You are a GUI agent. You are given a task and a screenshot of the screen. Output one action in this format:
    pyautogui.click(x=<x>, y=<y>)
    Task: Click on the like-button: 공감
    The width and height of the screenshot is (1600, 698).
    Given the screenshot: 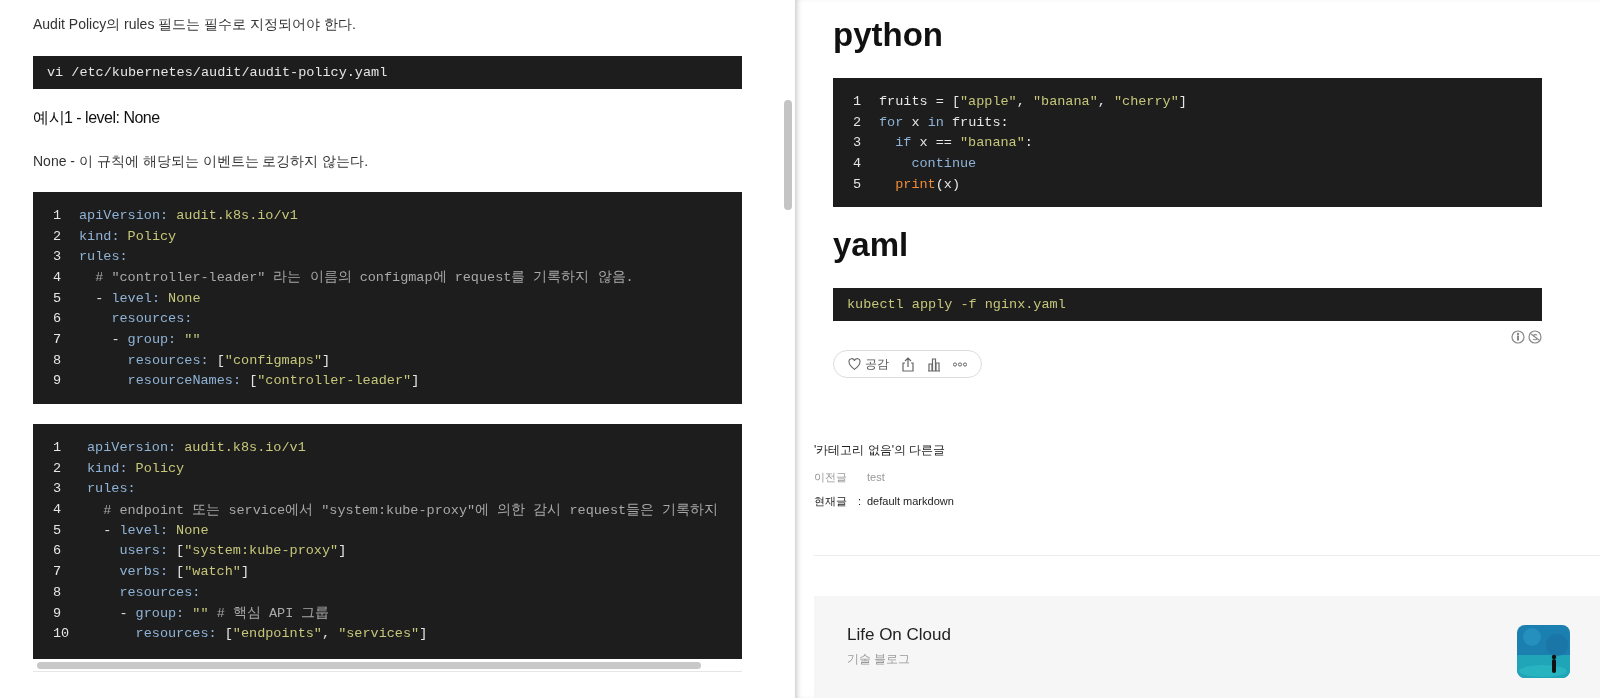 What is the action you would take?
    pyautogui.click(x=868, y=364)
    